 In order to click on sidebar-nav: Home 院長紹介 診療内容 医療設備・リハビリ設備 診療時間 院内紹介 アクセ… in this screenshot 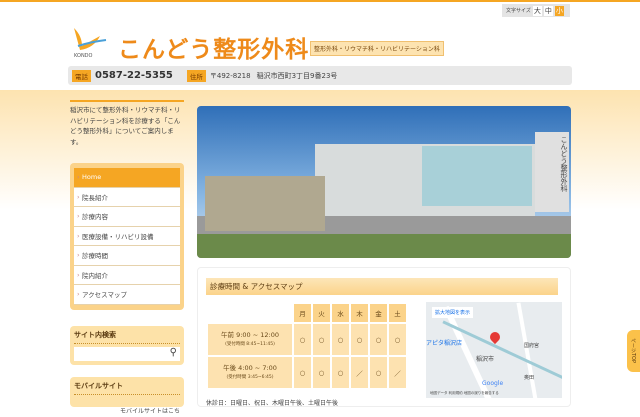, I will do `click(127, 236)`.